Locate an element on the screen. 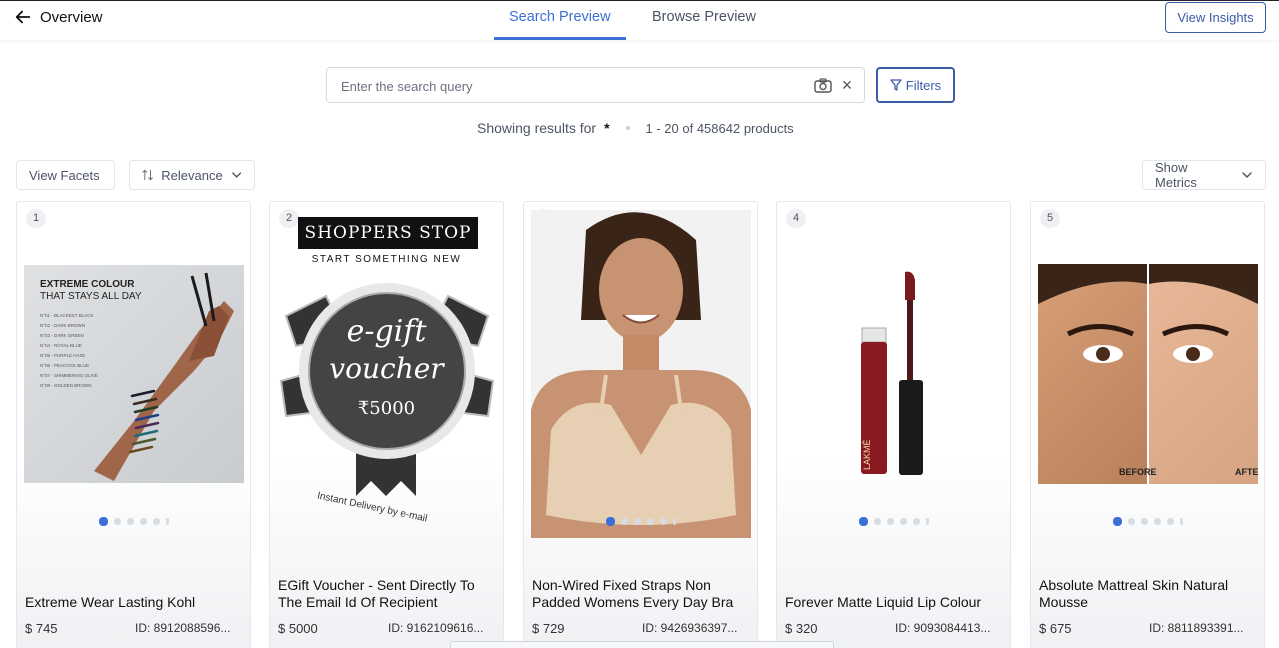  show-metrics-label: Show Metrics is located at coordinates (1176, 175).